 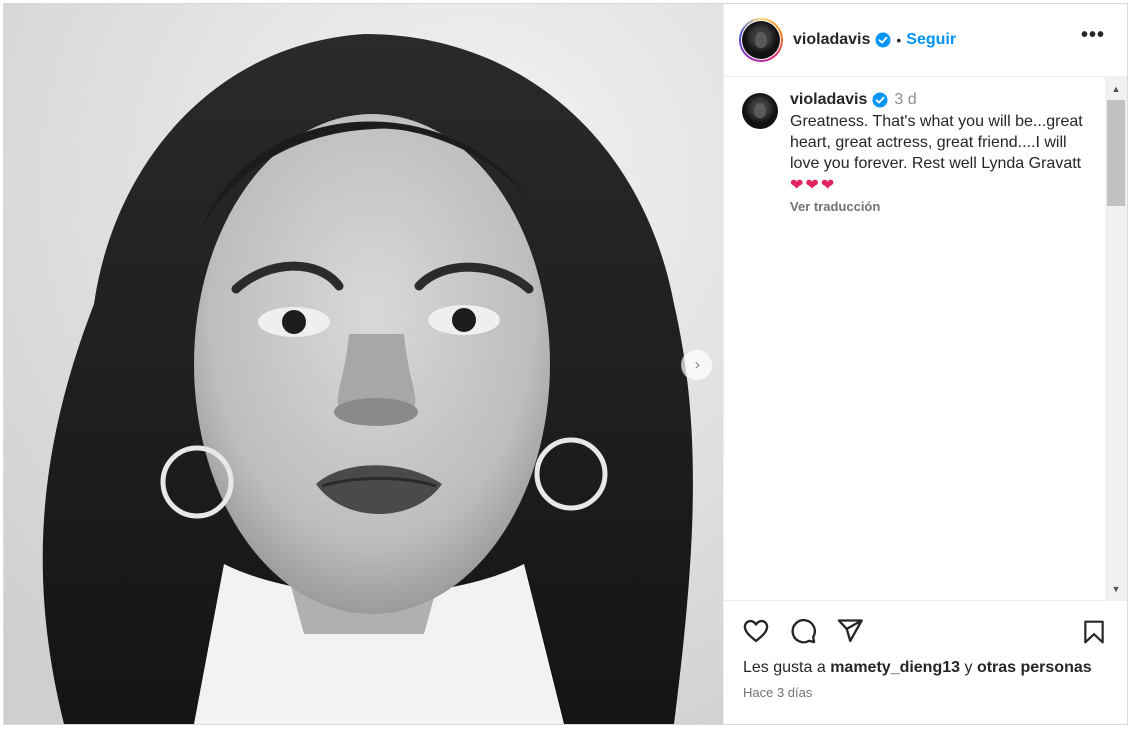 What do you see at coordinates (831, 40) in the screenshot?
I see `header-username: violadavis` at bounding box center [831, 40].